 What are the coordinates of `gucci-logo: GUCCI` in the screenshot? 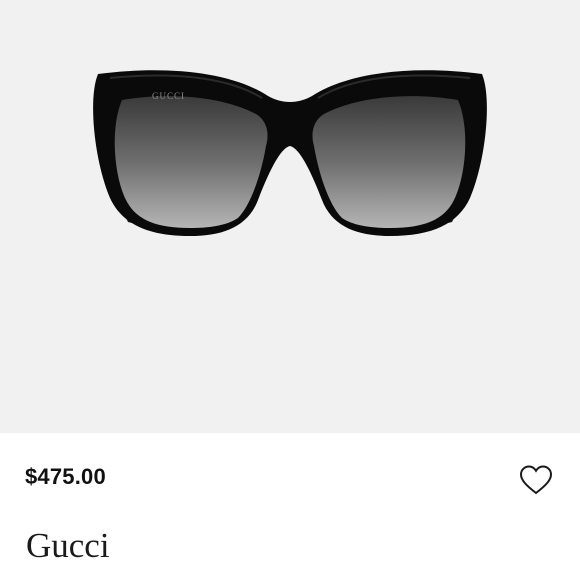 It's located at (168, 96).